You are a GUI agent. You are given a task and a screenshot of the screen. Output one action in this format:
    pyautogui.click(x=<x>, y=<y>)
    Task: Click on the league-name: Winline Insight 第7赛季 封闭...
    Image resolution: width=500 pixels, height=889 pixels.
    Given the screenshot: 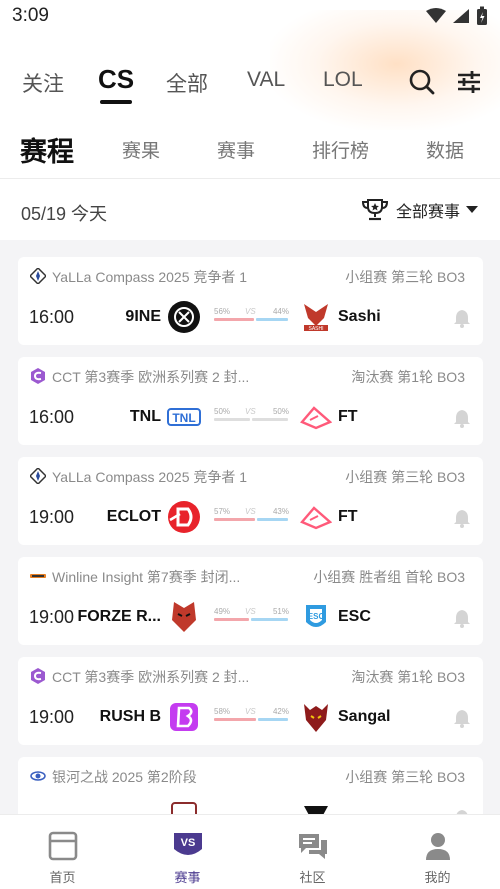 What is the action you would take?
    pyautogui.click(x=146, y=577)
    